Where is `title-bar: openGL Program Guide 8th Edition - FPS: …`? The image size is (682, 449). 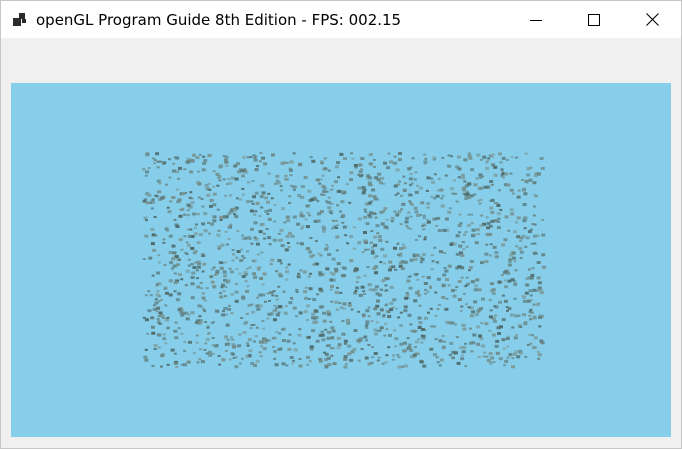 title-bar: openGL Program Guide 8th Edition - FPS: … is located at coordinates (341, 19).